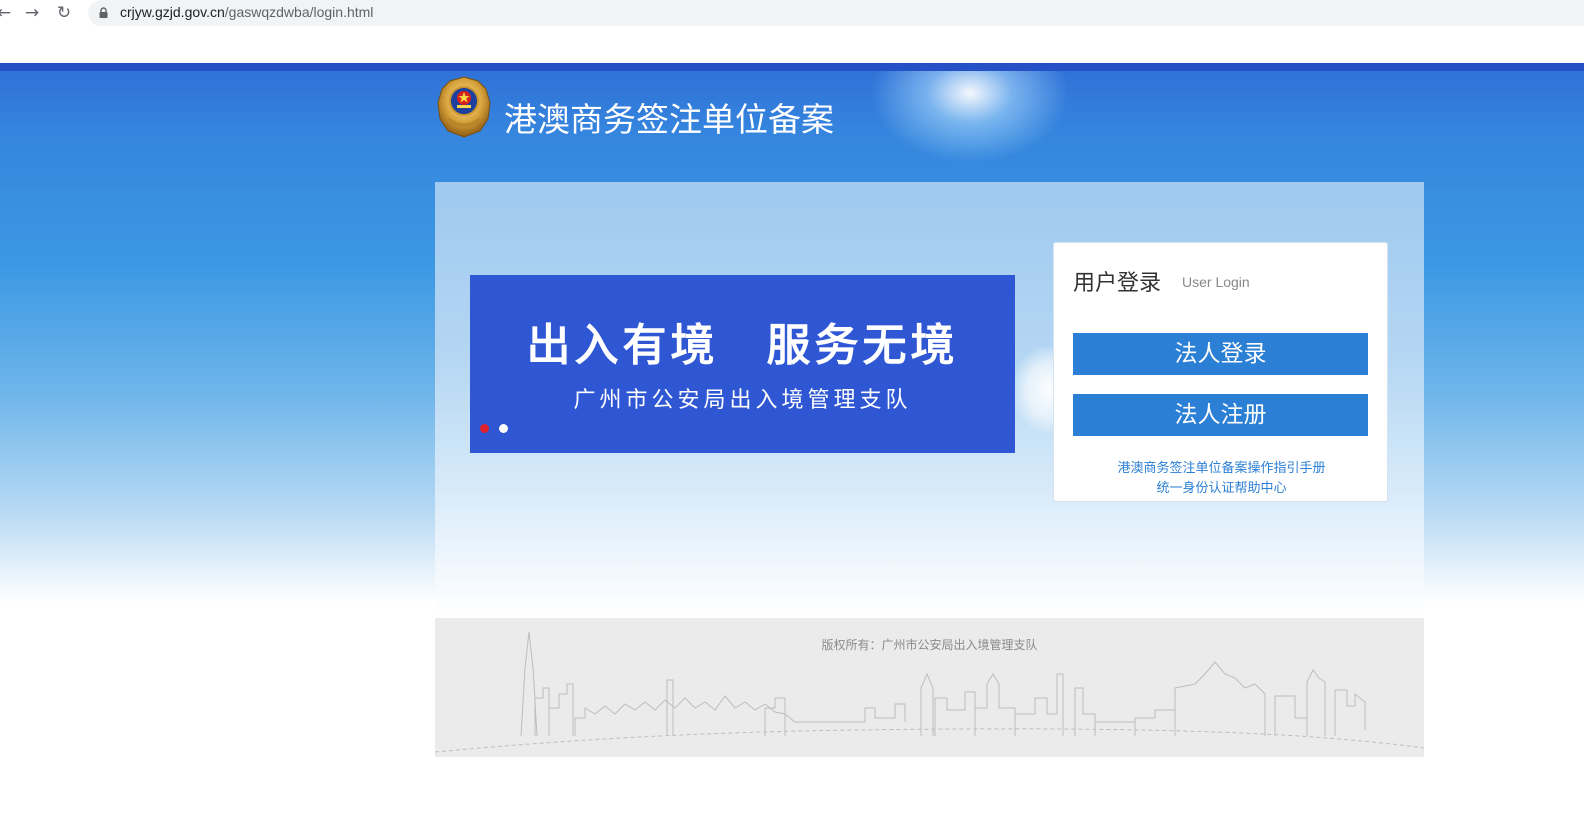  Describe the element at coordinates (742, 400) in the screenshot. I see `banner-subtitle: 广州市公安局出入境管理支队` at that location.